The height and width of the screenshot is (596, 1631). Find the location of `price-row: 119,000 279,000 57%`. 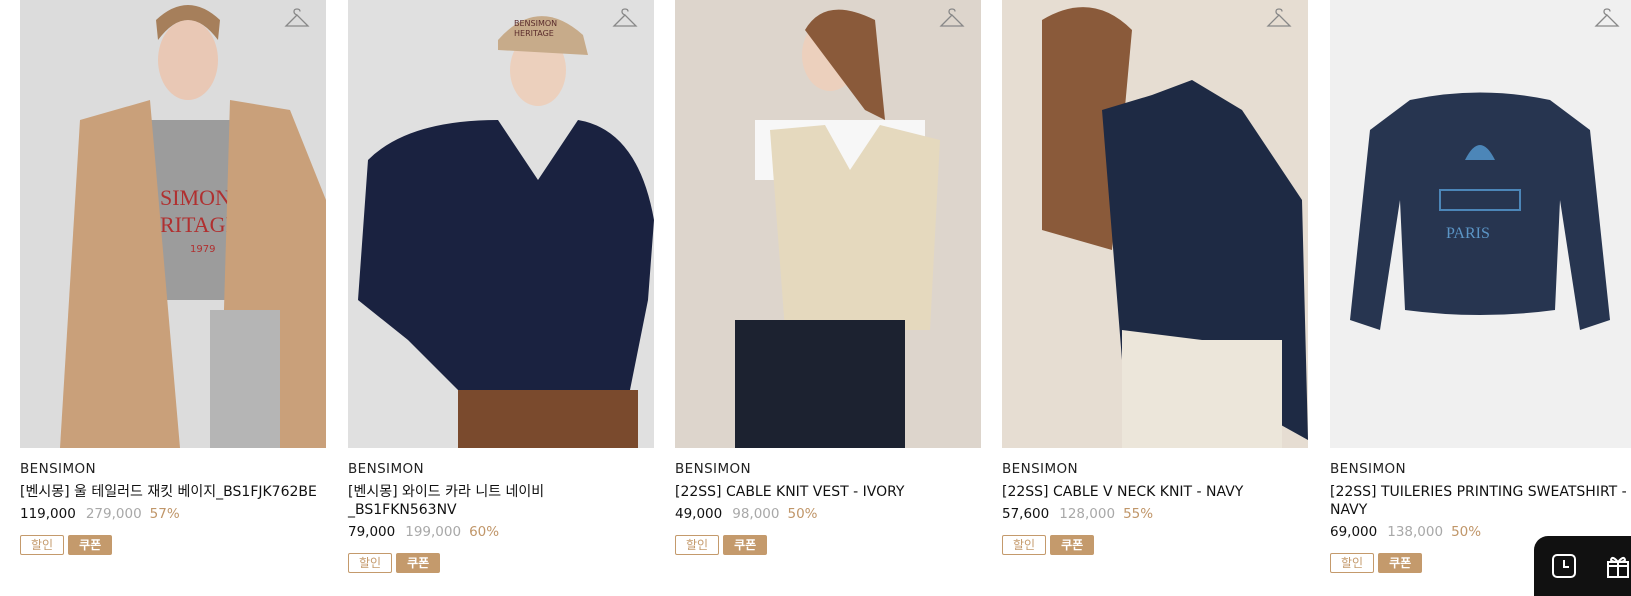

price-row: 119,000 279,000 57% is located at coordinates (173, 514).